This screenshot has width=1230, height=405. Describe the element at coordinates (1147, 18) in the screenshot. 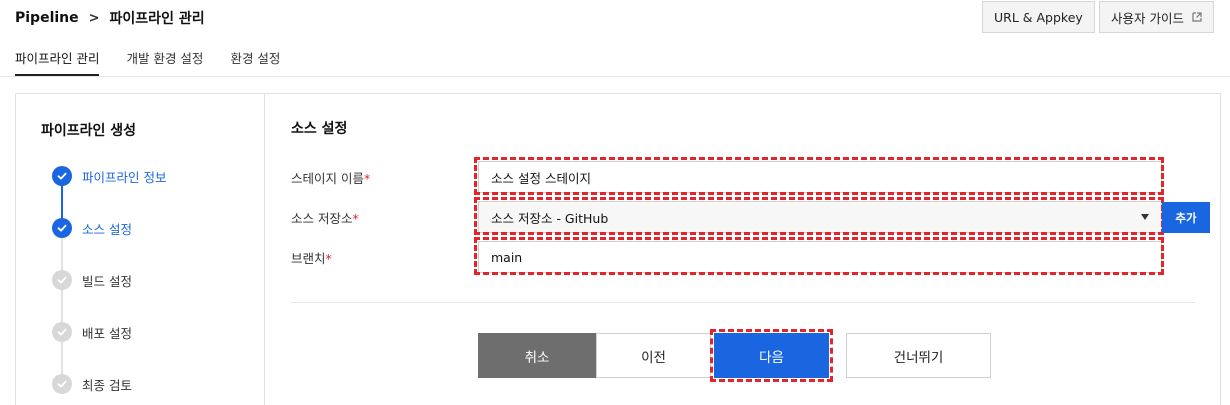

I see `user-guide-label: 사용자 가이드` at that location.